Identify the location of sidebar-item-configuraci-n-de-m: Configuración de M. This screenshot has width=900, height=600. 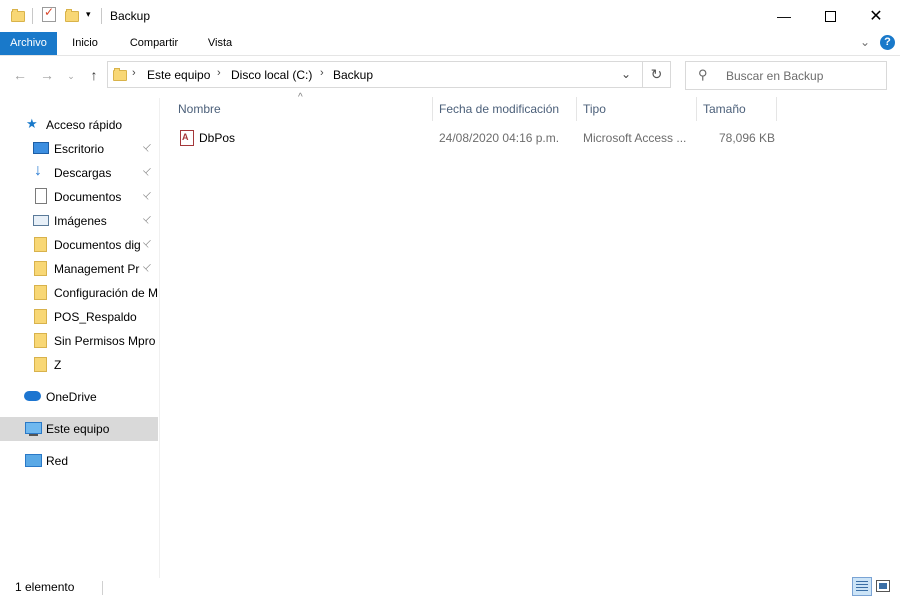
(79, 293).